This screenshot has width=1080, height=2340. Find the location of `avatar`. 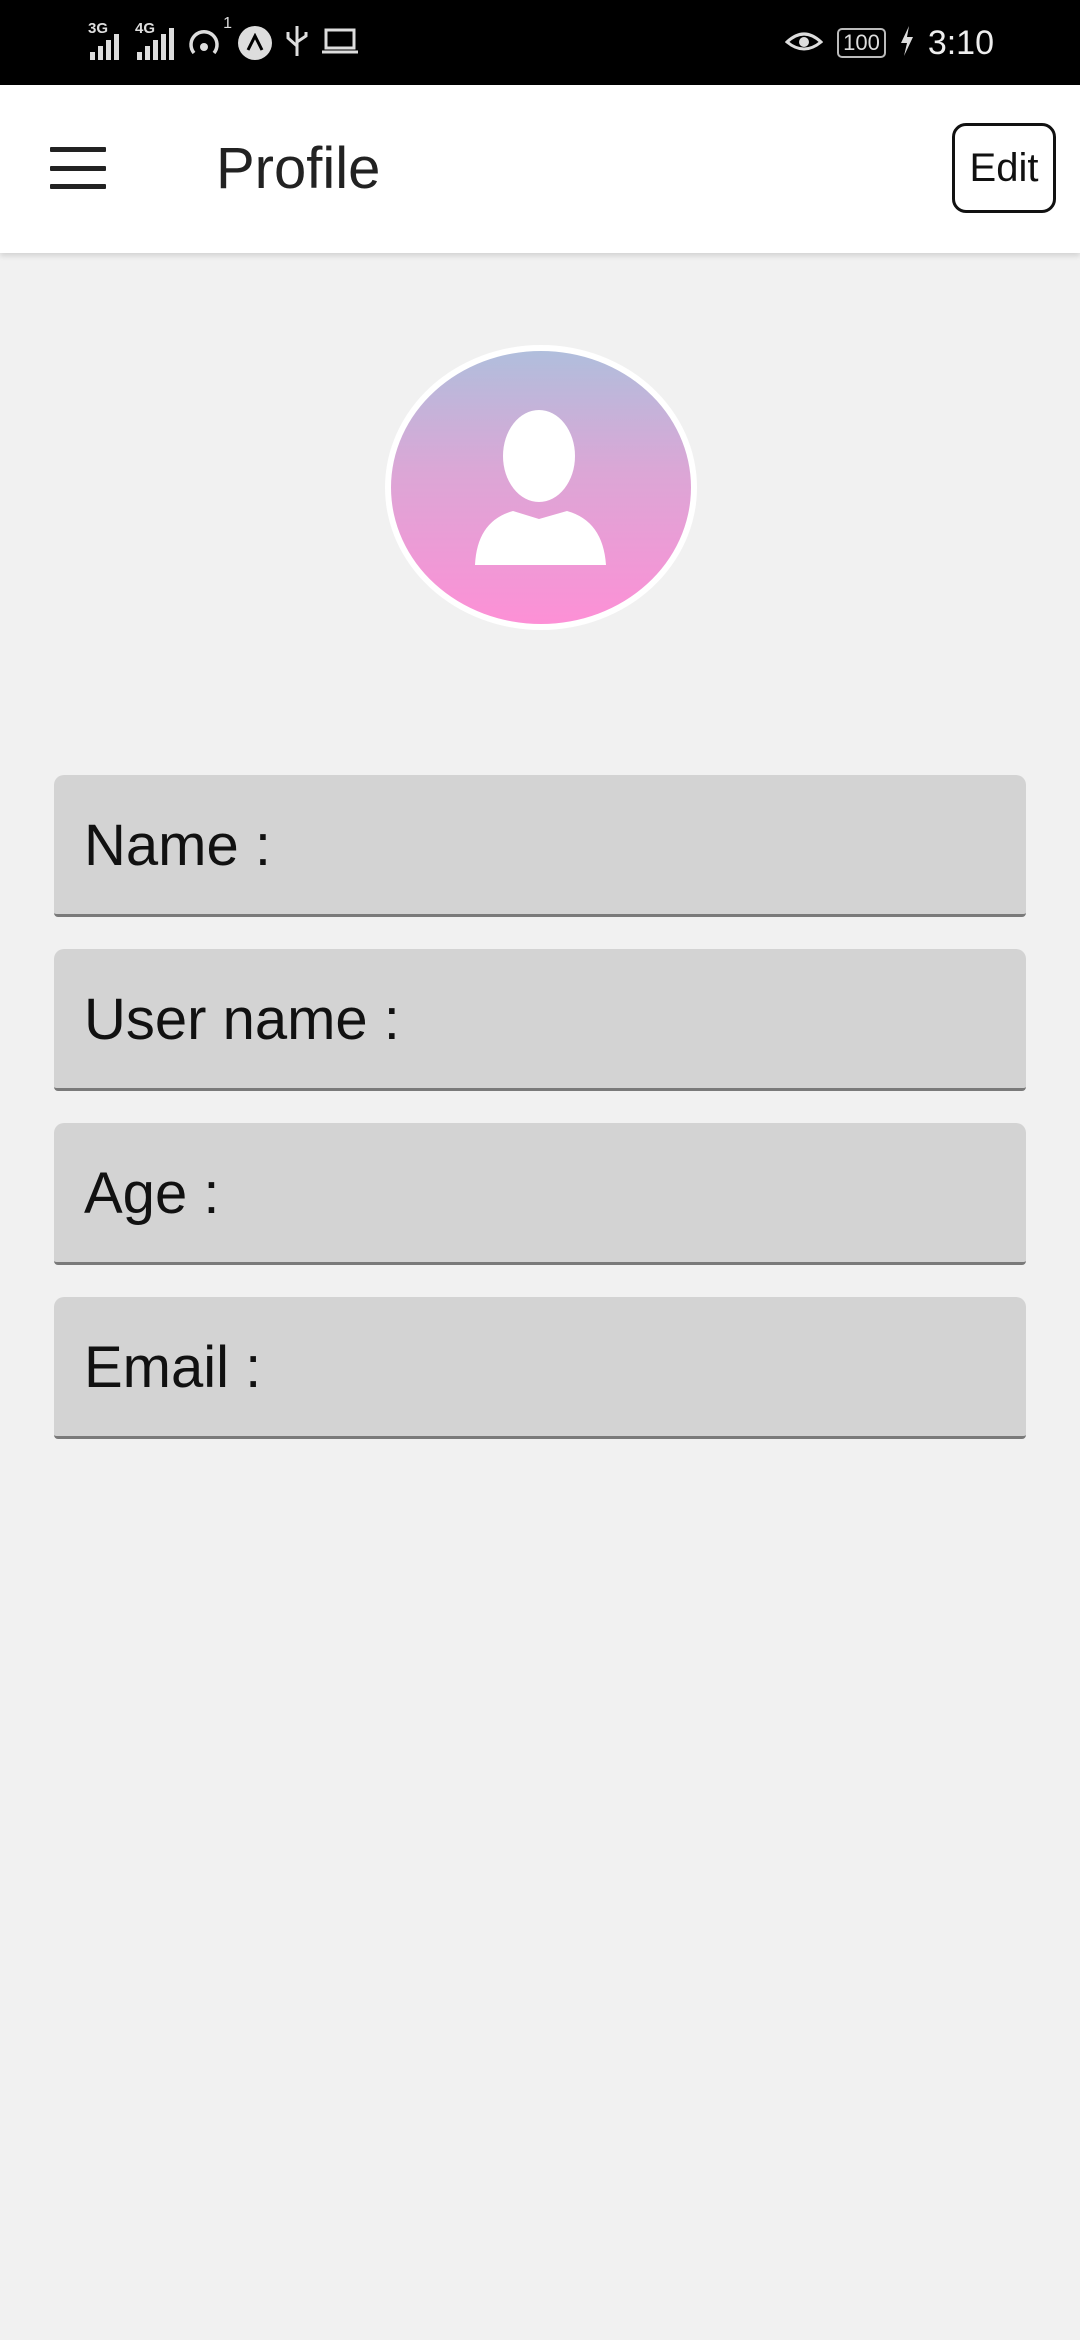

avatar is located at coordinates (541, 487).